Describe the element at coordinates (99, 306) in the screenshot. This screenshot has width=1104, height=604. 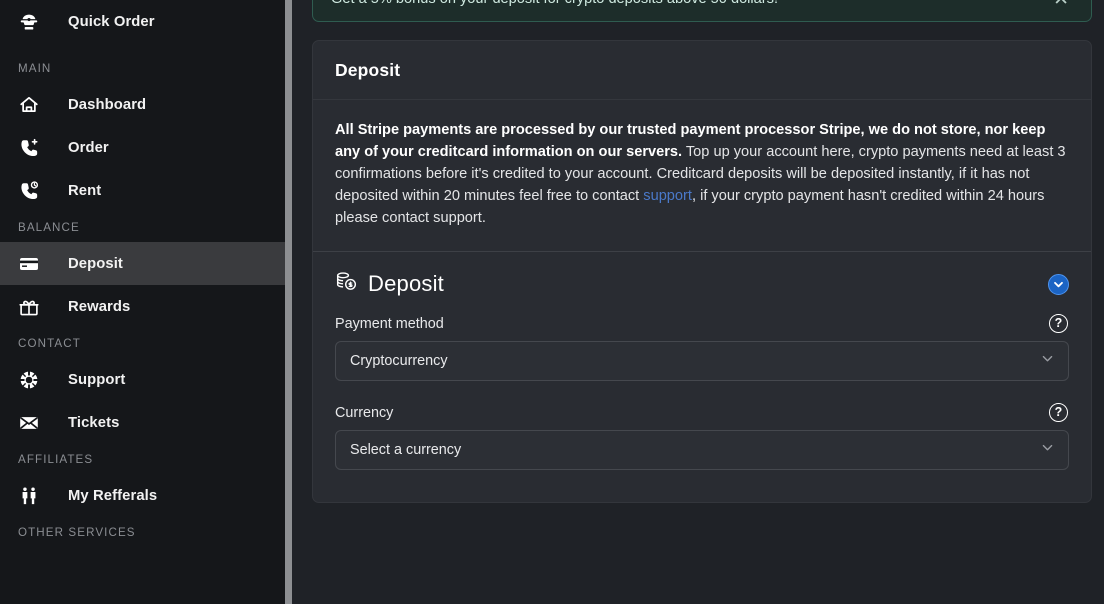
I see `sidebar-item-label: Rewards` at that location.